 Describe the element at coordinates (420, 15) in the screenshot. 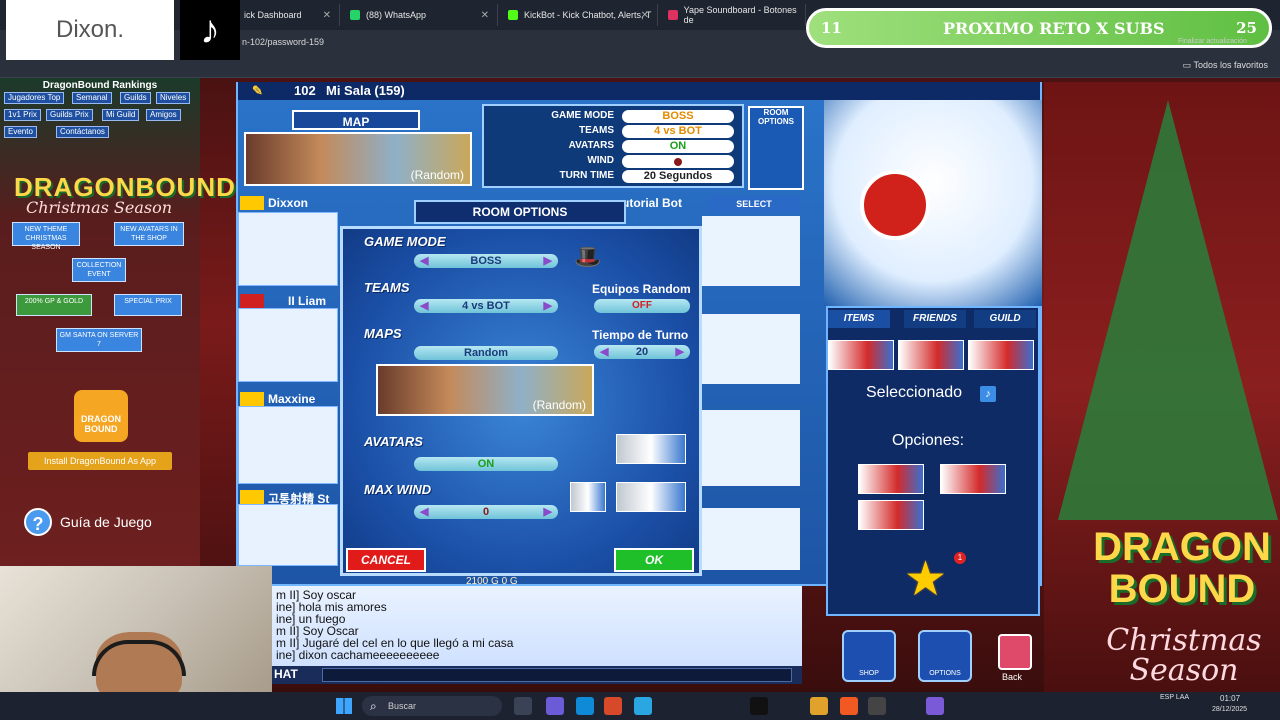

I see `tab-whatsapp: (88) WhatsApp ✕` at that location.